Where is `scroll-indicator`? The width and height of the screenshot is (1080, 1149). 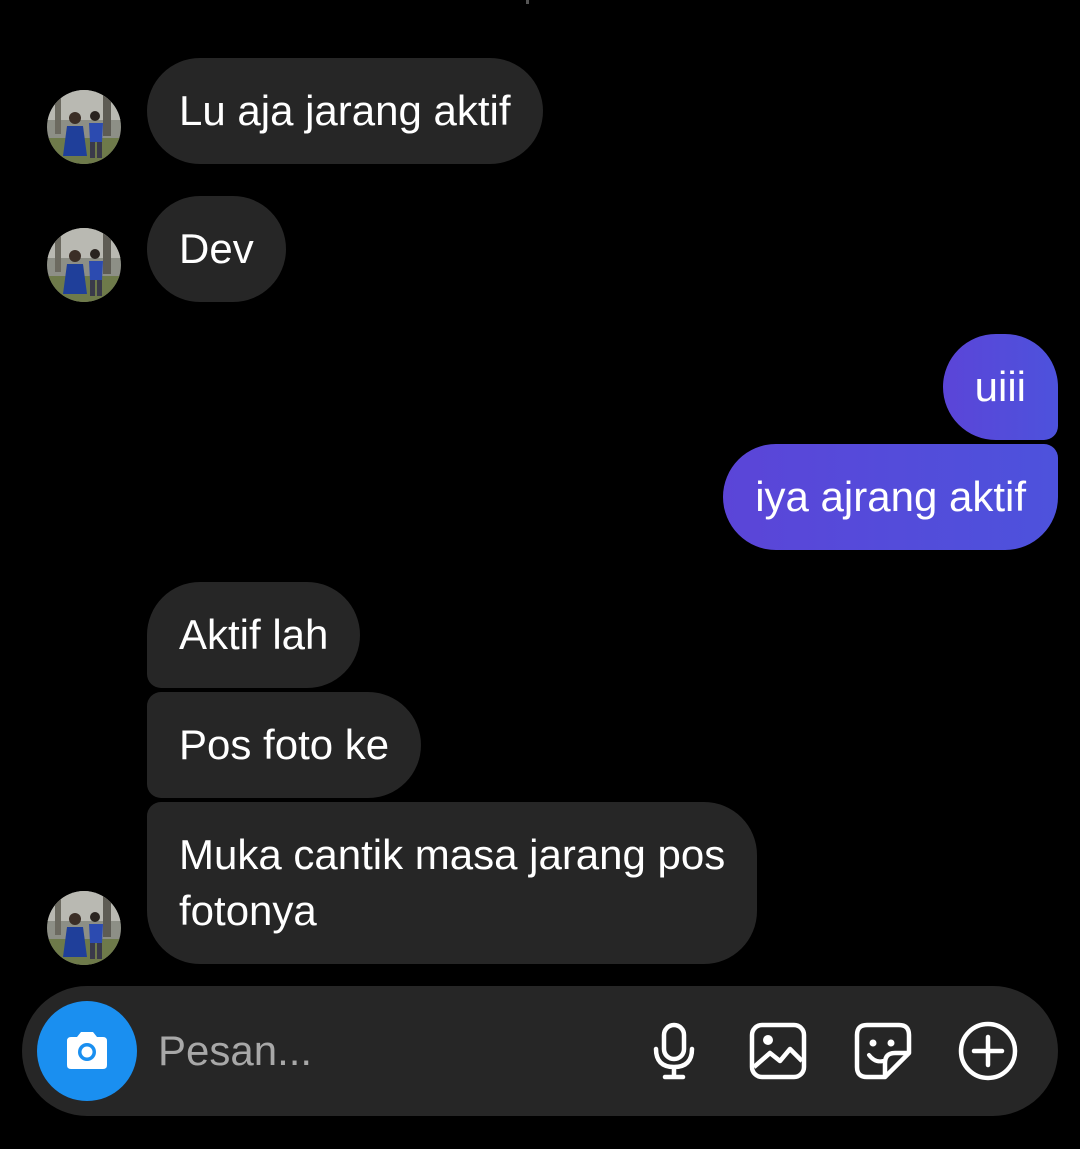
scroll-indicator is located at coordinates (527, 2).